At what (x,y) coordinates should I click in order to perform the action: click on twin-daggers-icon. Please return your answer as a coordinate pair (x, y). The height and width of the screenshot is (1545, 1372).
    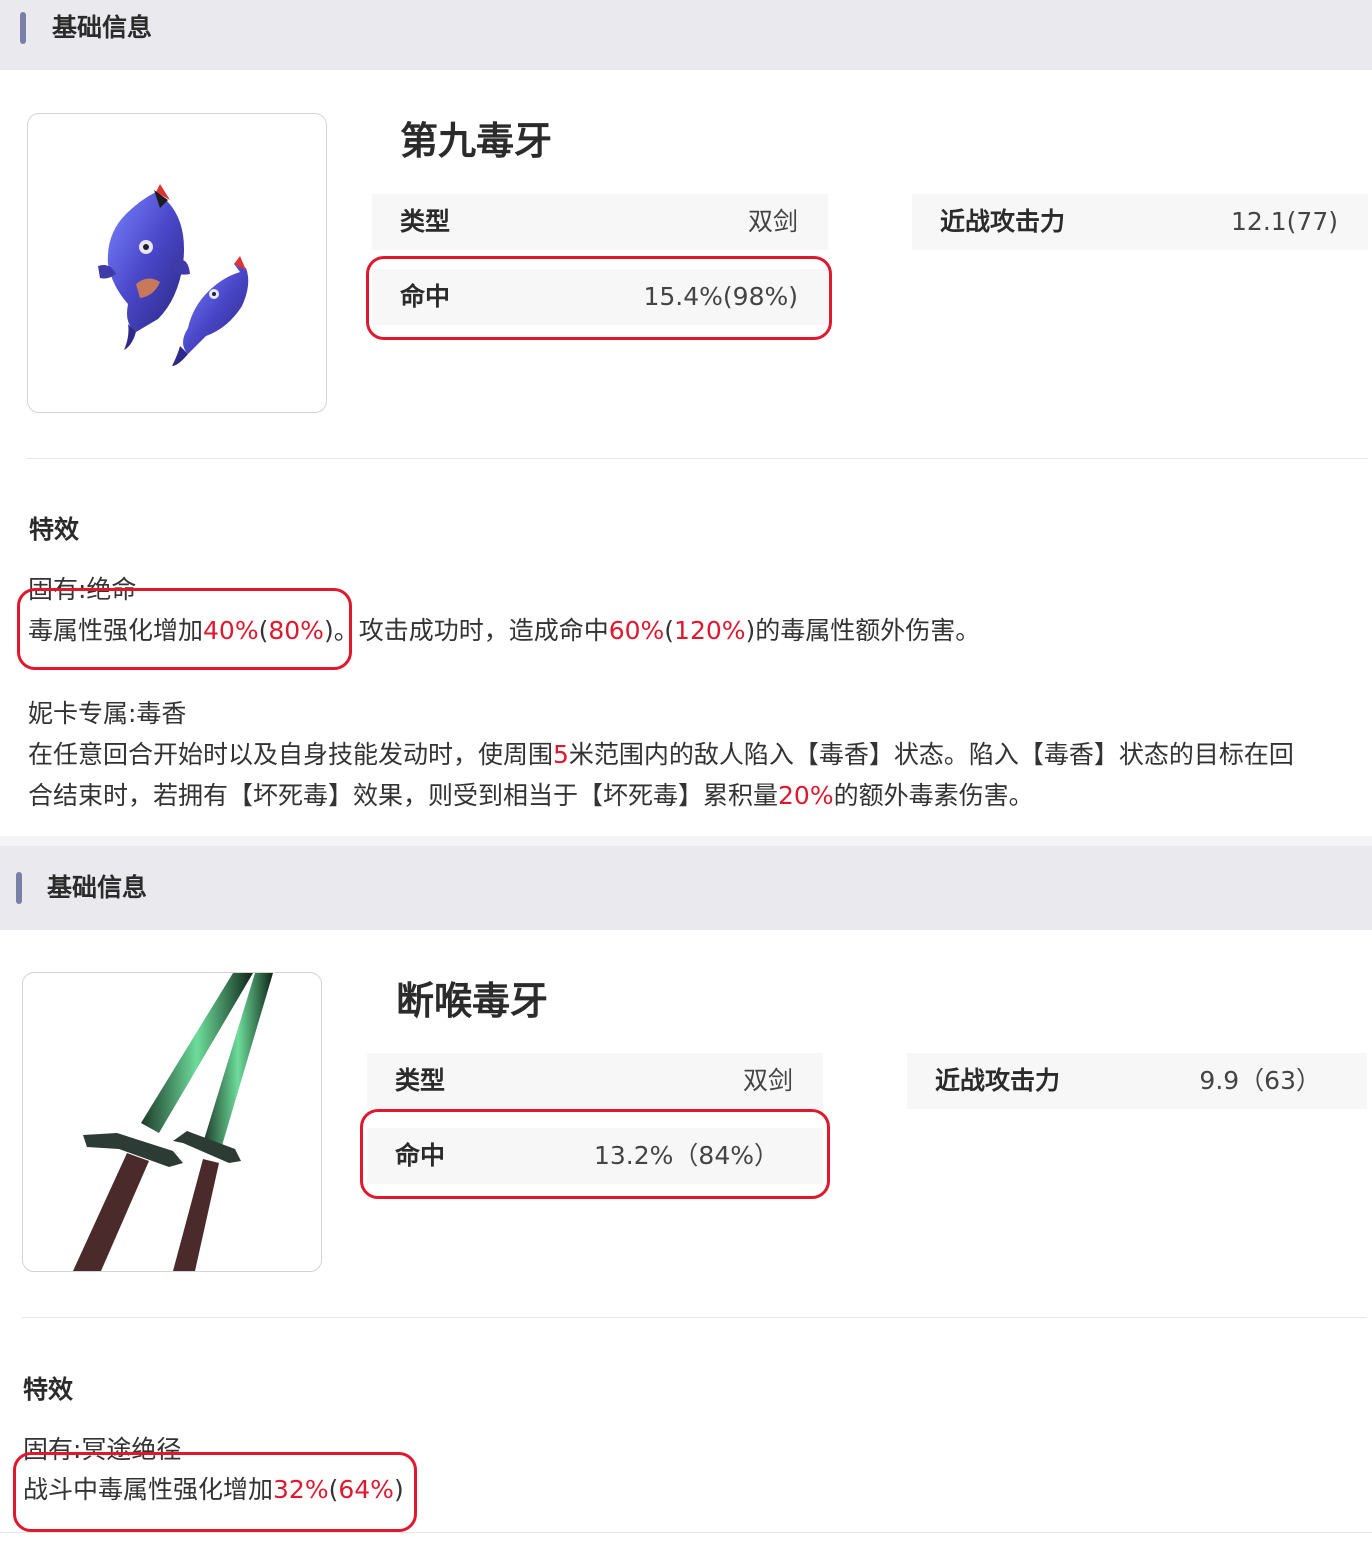
    Looking at the image, I should click on (173, 1122).